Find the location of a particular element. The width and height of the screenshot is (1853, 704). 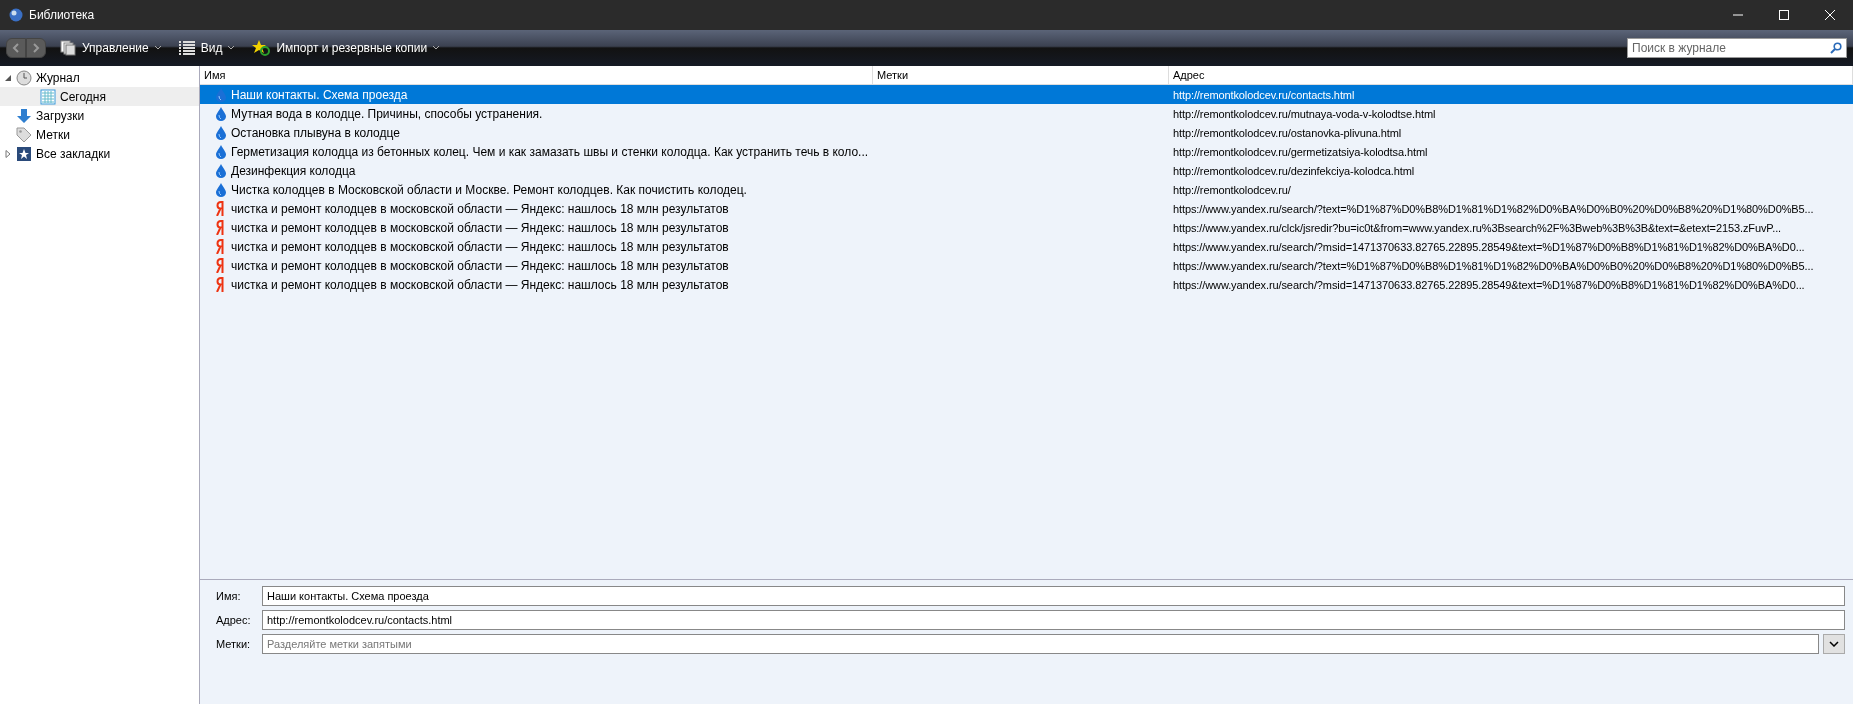

sidebar-item: Все закладки is located at coordinates (99, 153).